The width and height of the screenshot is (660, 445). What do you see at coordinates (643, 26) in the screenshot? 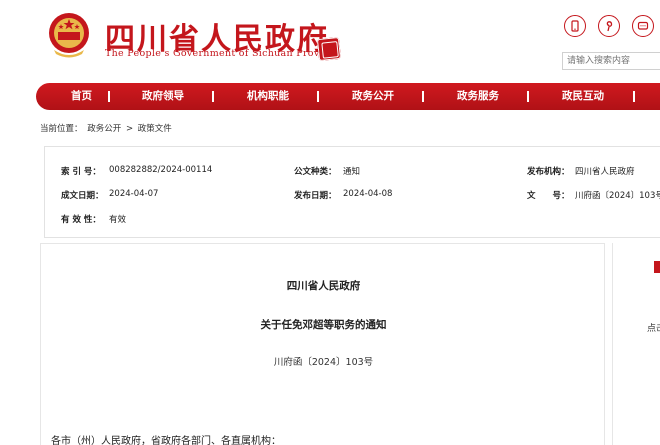
I see `message-icon` at bounding box center [643, 26].